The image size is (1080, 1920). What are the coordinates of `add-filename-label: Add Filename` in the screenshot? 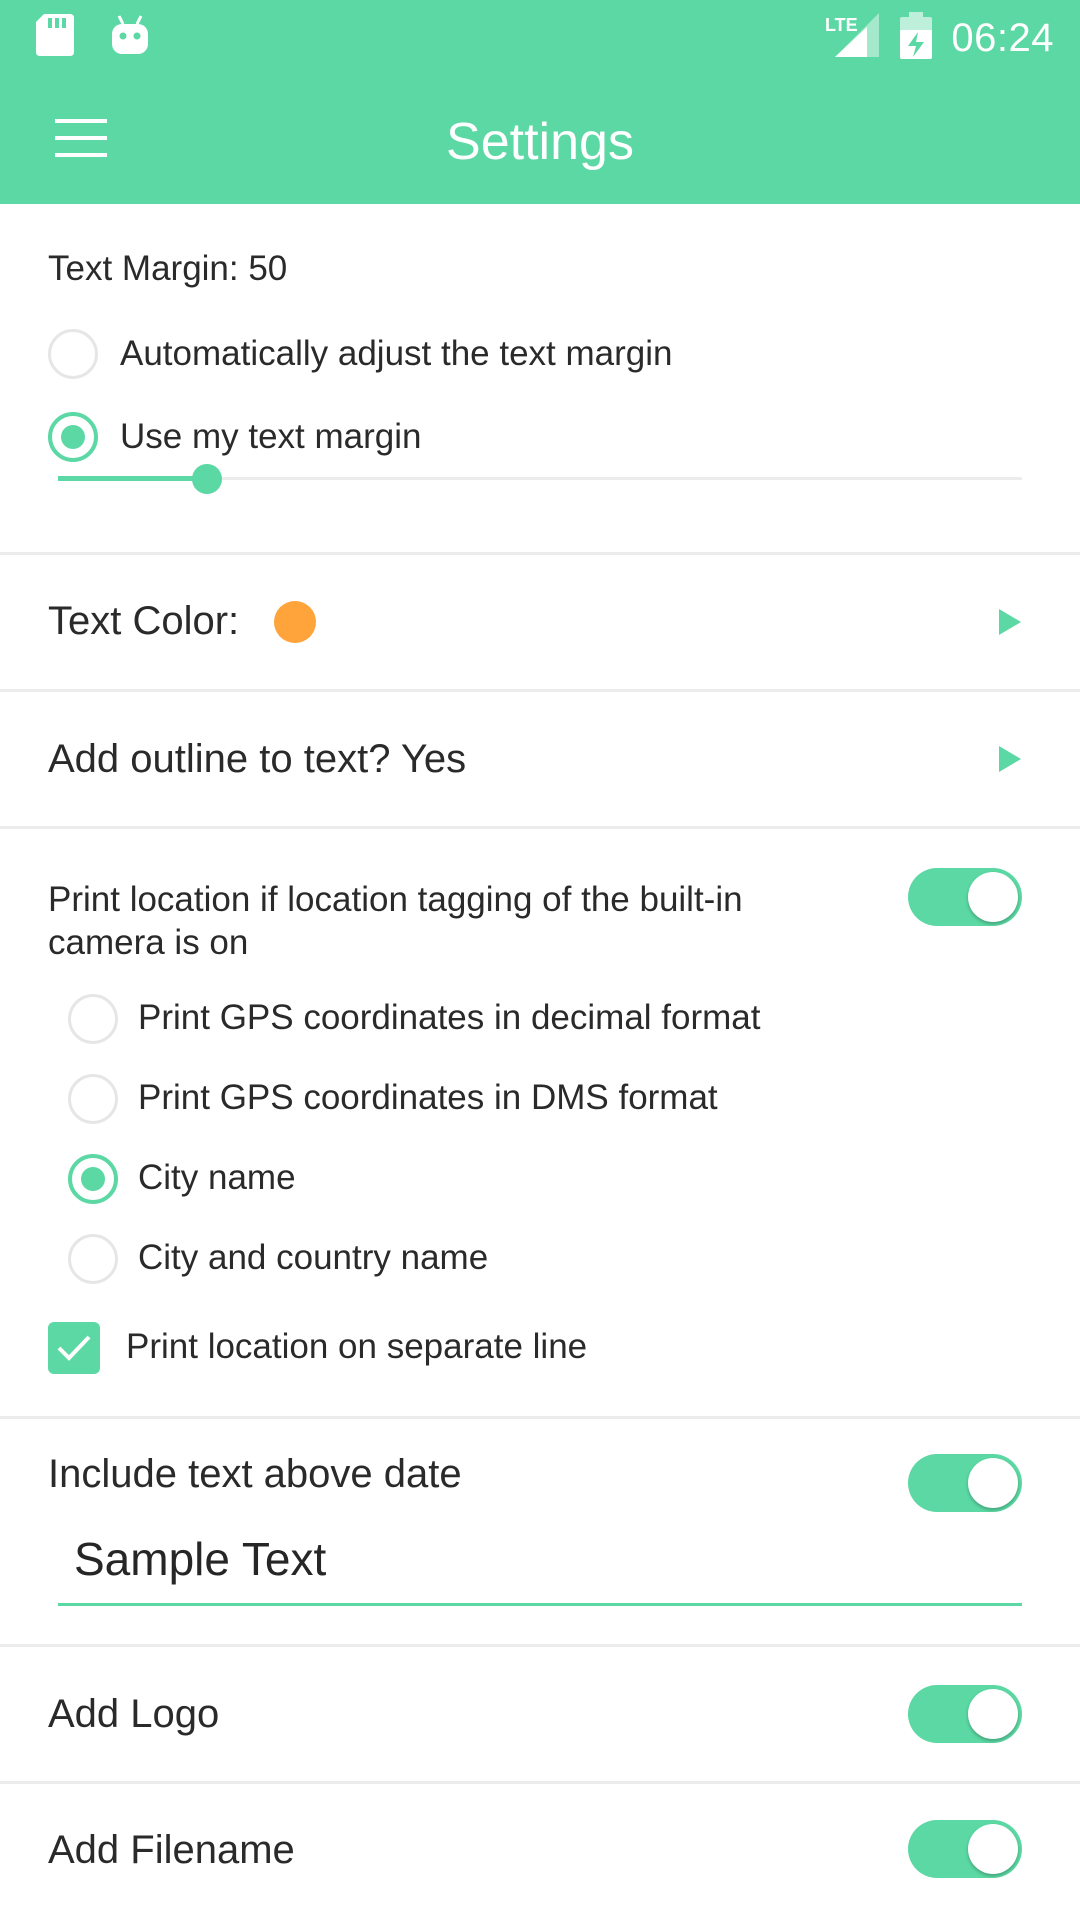 It's located at (171, 1850).